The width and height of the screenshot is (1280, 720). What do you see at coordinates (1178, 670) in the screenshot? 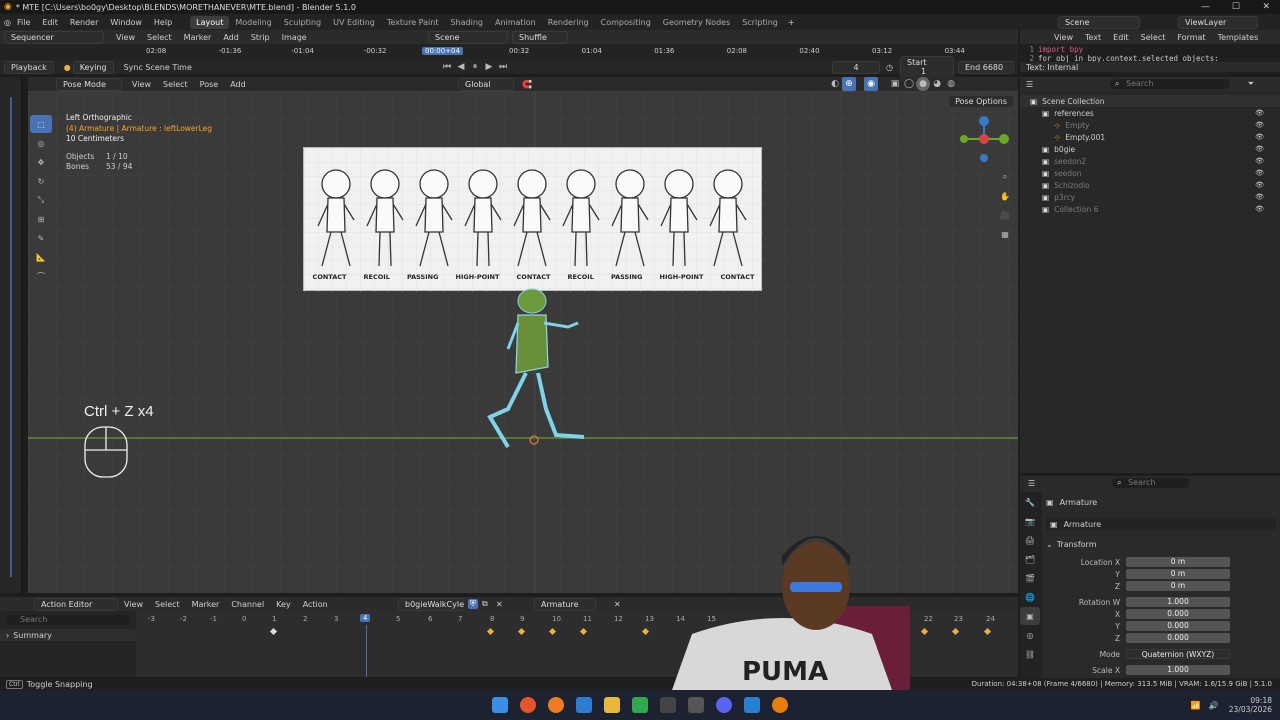
I see `scale-x-field: 1.000` at bounding box center [1178, 670].